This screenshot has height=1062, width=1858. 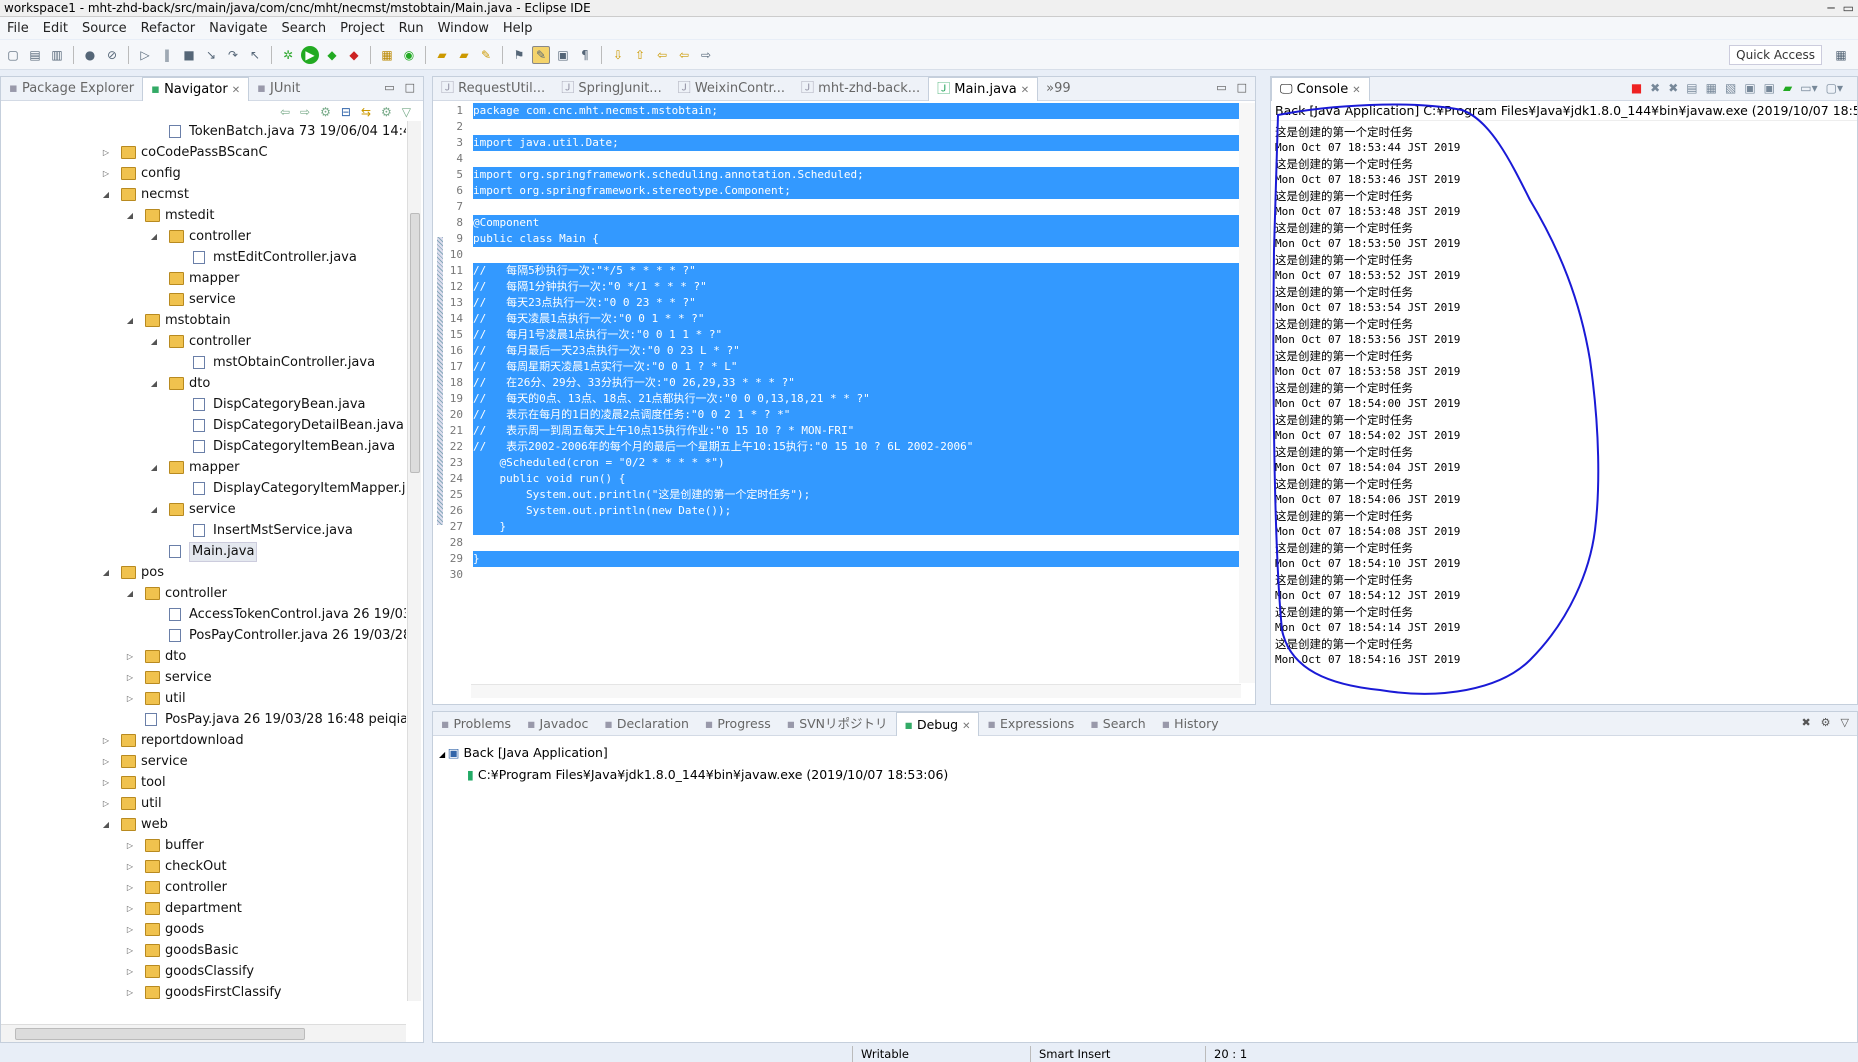 What do you see at coordinates (203, 257) in the screenshot?
I see `tree-file: mstEditController.java` at bounding box center [203, 257].